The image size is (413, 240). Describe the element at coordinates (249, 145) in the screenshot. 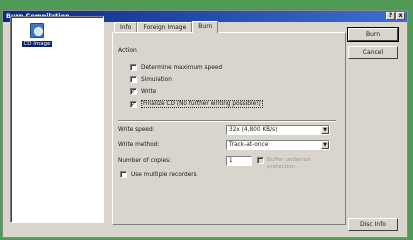

I see `write-method-value: Track-at-once` at that location.